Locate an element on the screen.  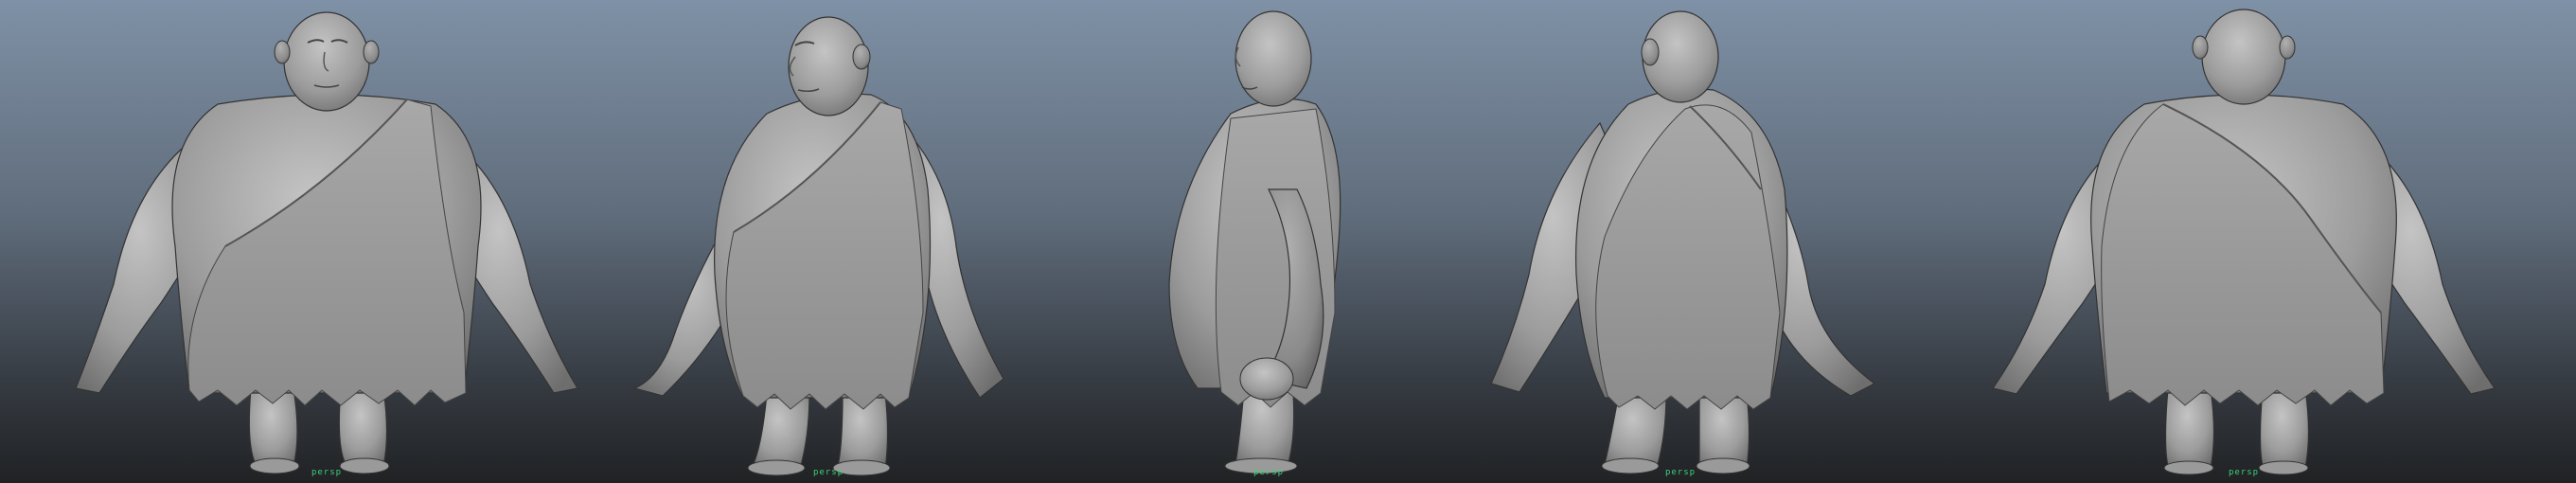
model-view-side: persp is located at coordinates (1269, 241).